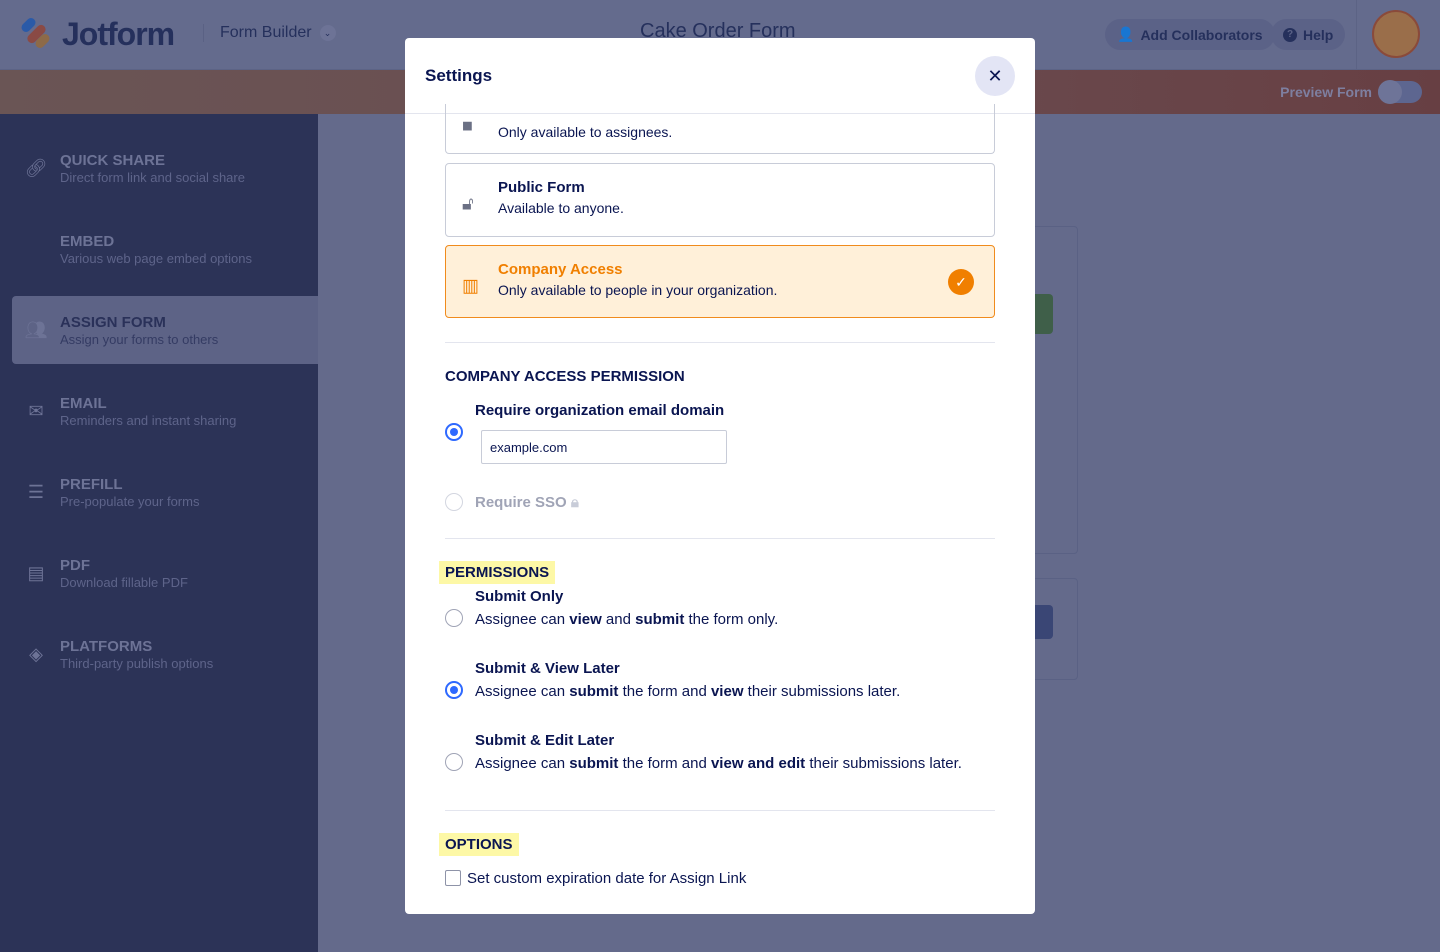 The width and height of the screenshot is (1440, 952). I want to click on sidebar-item-platforms: ◈ PLATFORMS Third-party publish options, so click(165, 654).